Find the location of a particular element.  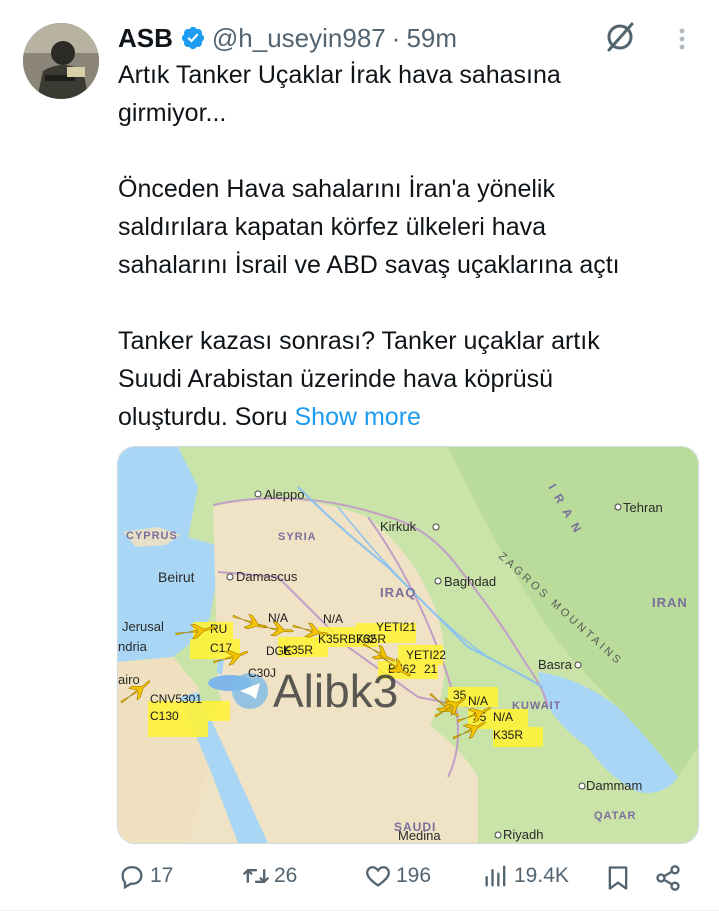

label-damascus: Damascus is located at coordinates (267, 576).